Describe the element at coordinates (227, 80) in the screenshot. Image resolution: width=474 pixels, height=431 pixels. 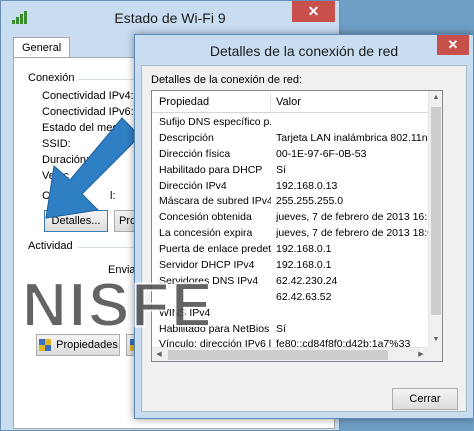
I see `details-list-label: Detalles de la conexión de red:` at that location.